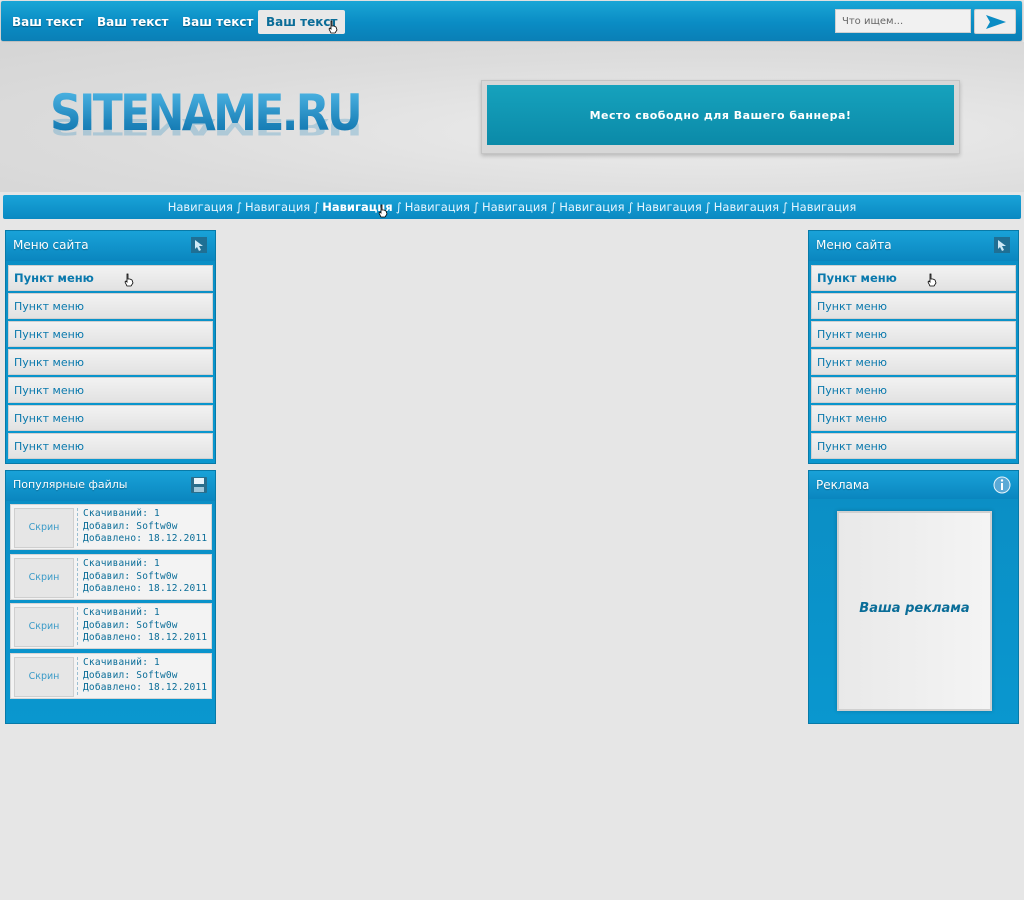 The image size is (1024, 900). What do you see at coordinates (913, 278) in the screenshot?
I see `right-menu-item-1: Пункт меню` at bounding box center [913, 278].